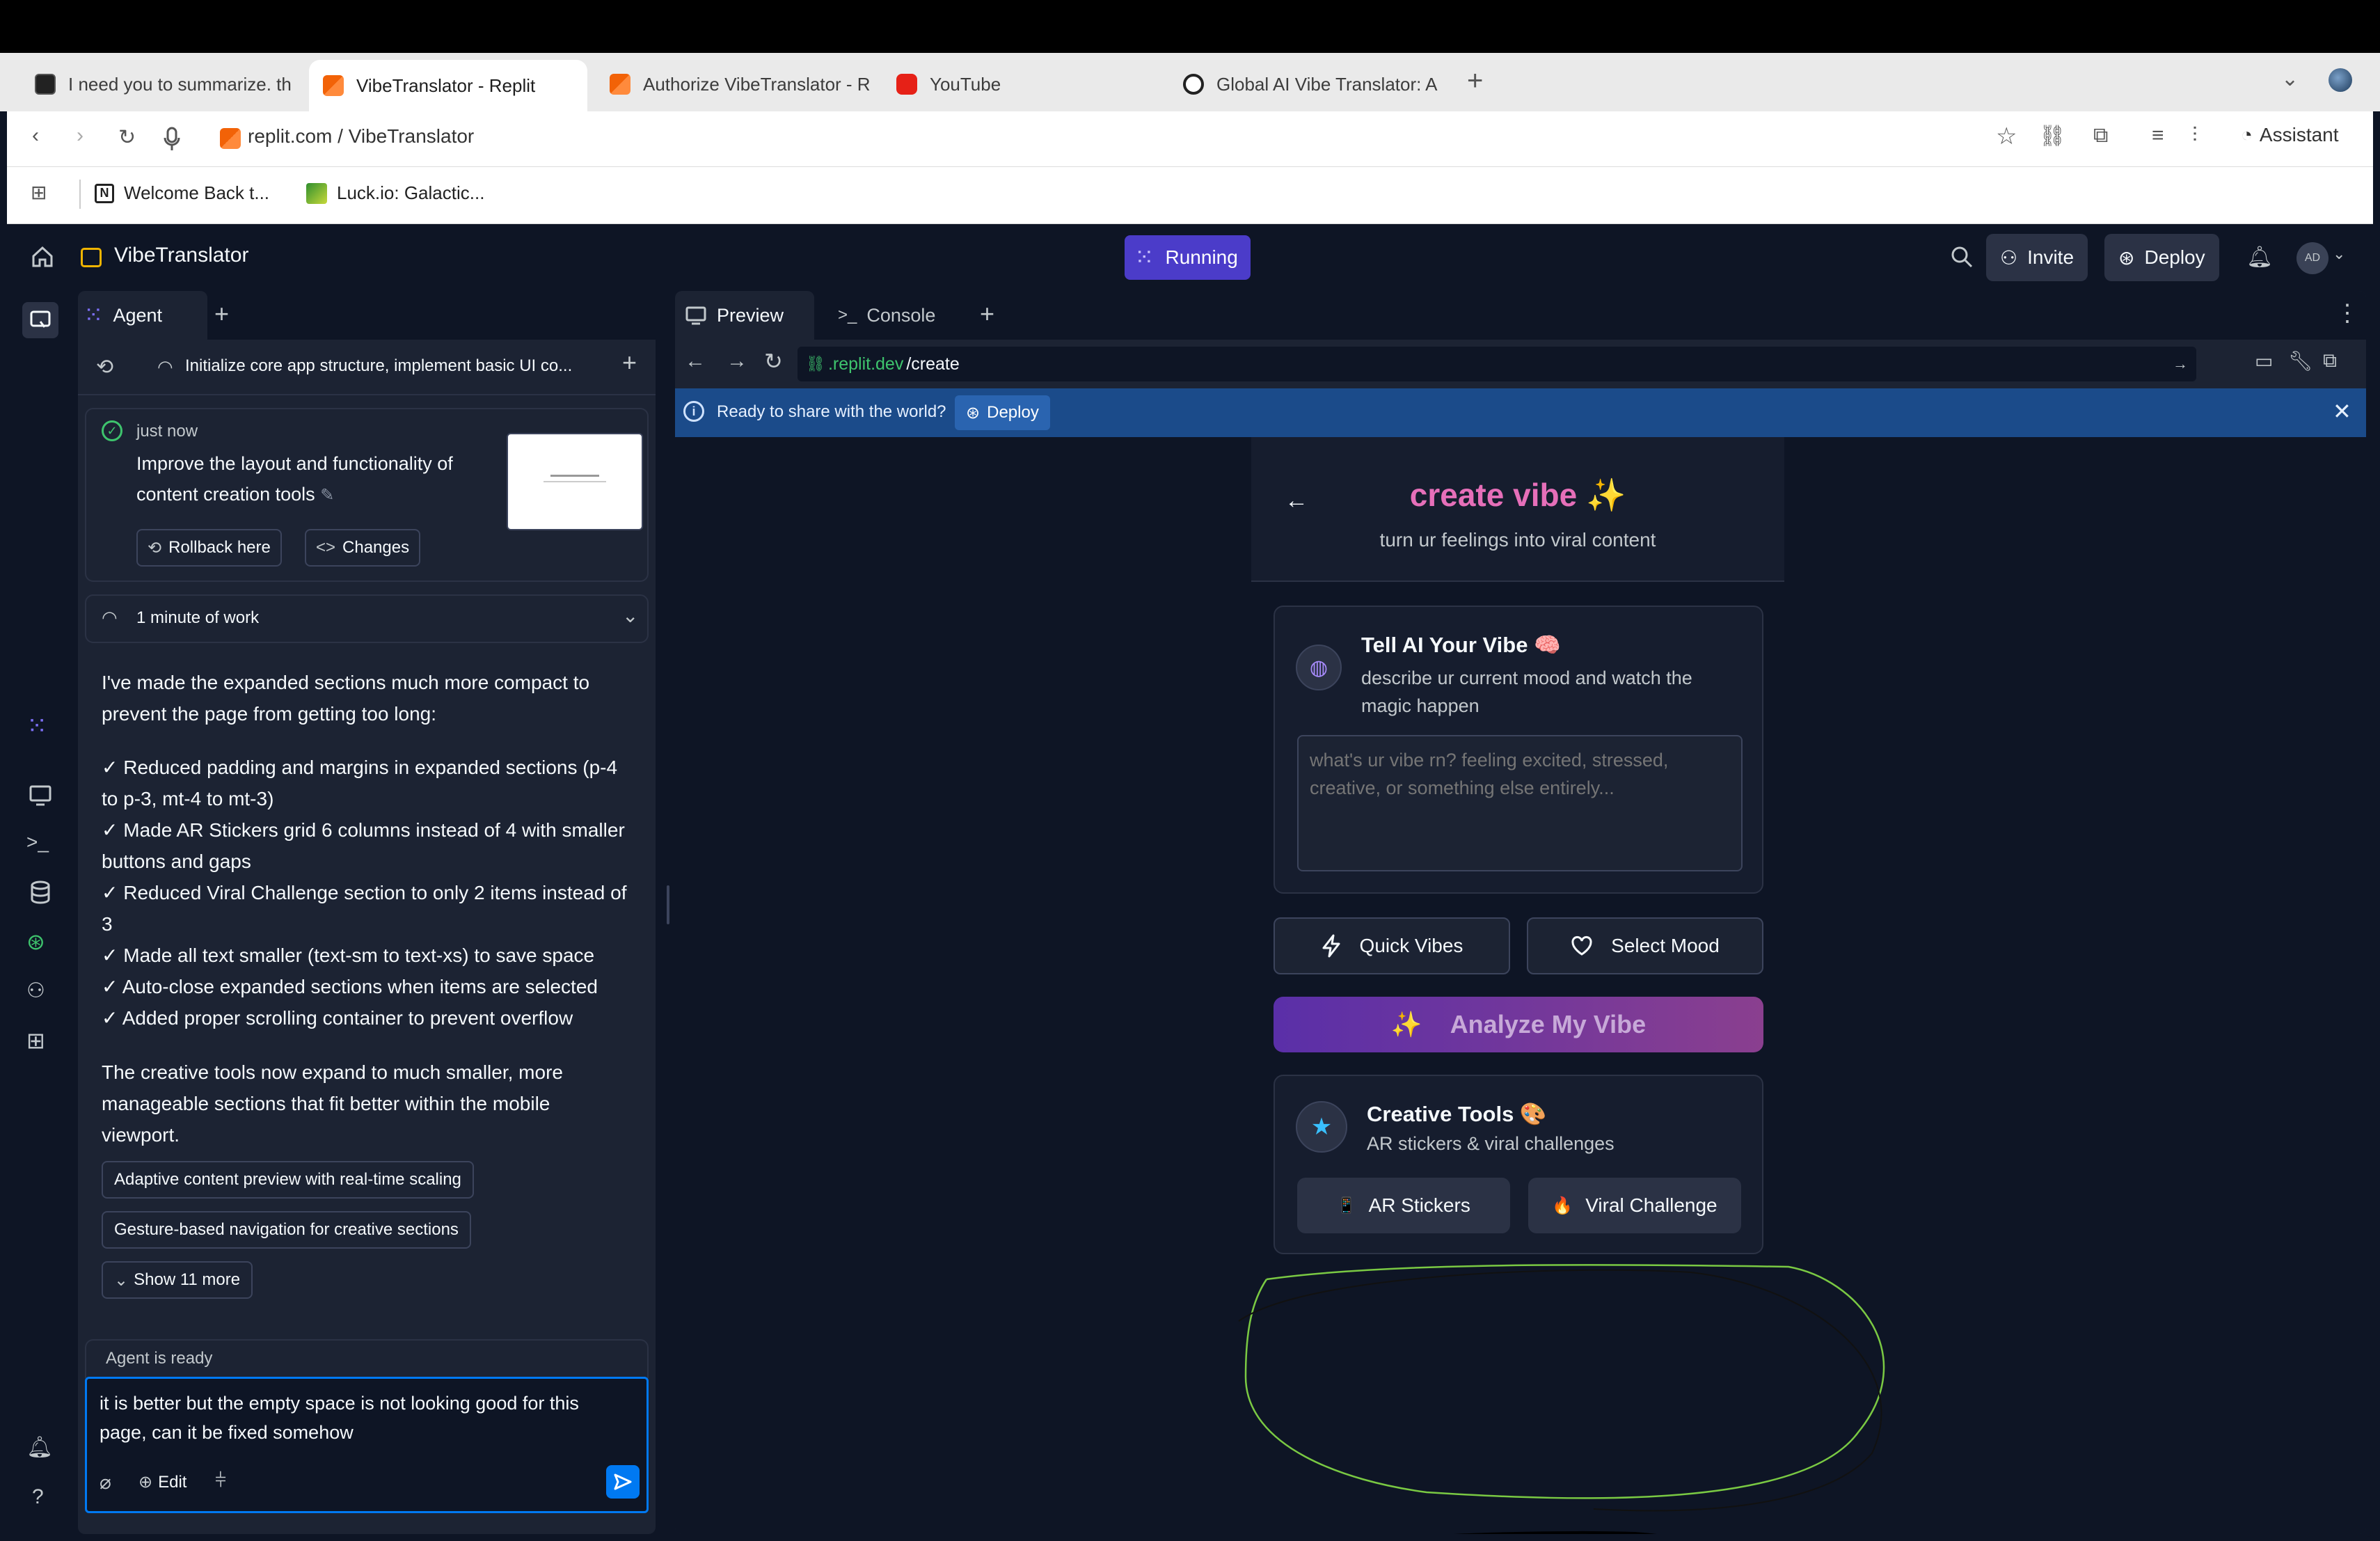 The image size is (2380, 1541). What do you see at coordinates (361, 136) in the screenshot?
I see `url-text: replit.com / VibeTranslator` at bounding box center [361, 136].